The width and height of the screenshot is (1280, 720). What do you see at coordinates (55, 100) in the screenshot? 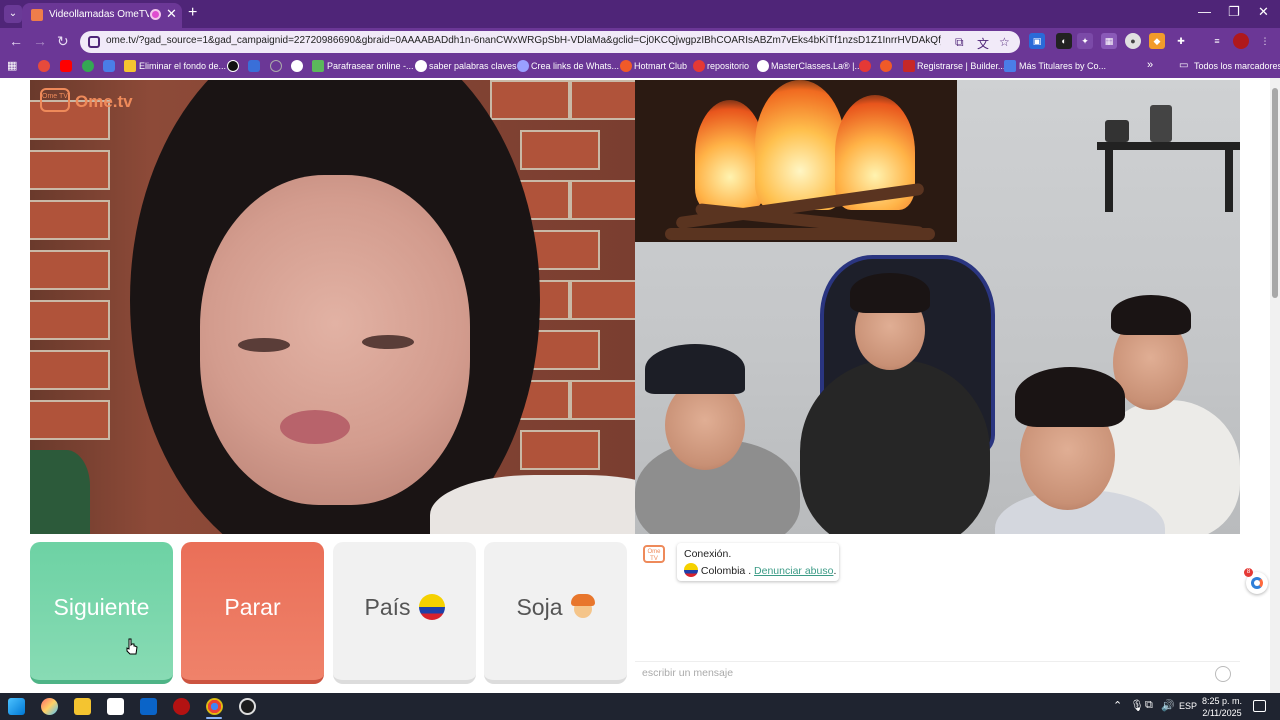
I see `ometv-logo-icon: Ome TV` at bounding box center [55, 100].